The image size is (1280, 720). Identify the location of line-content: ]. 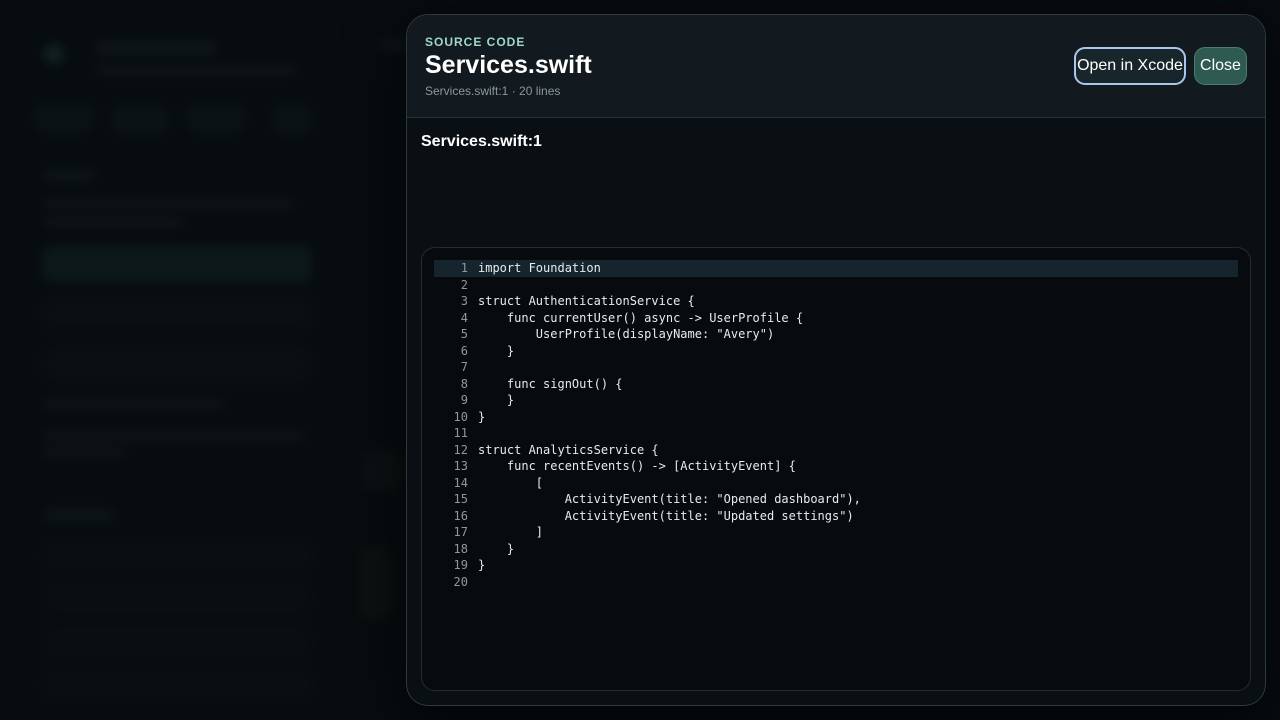
(511, 532).